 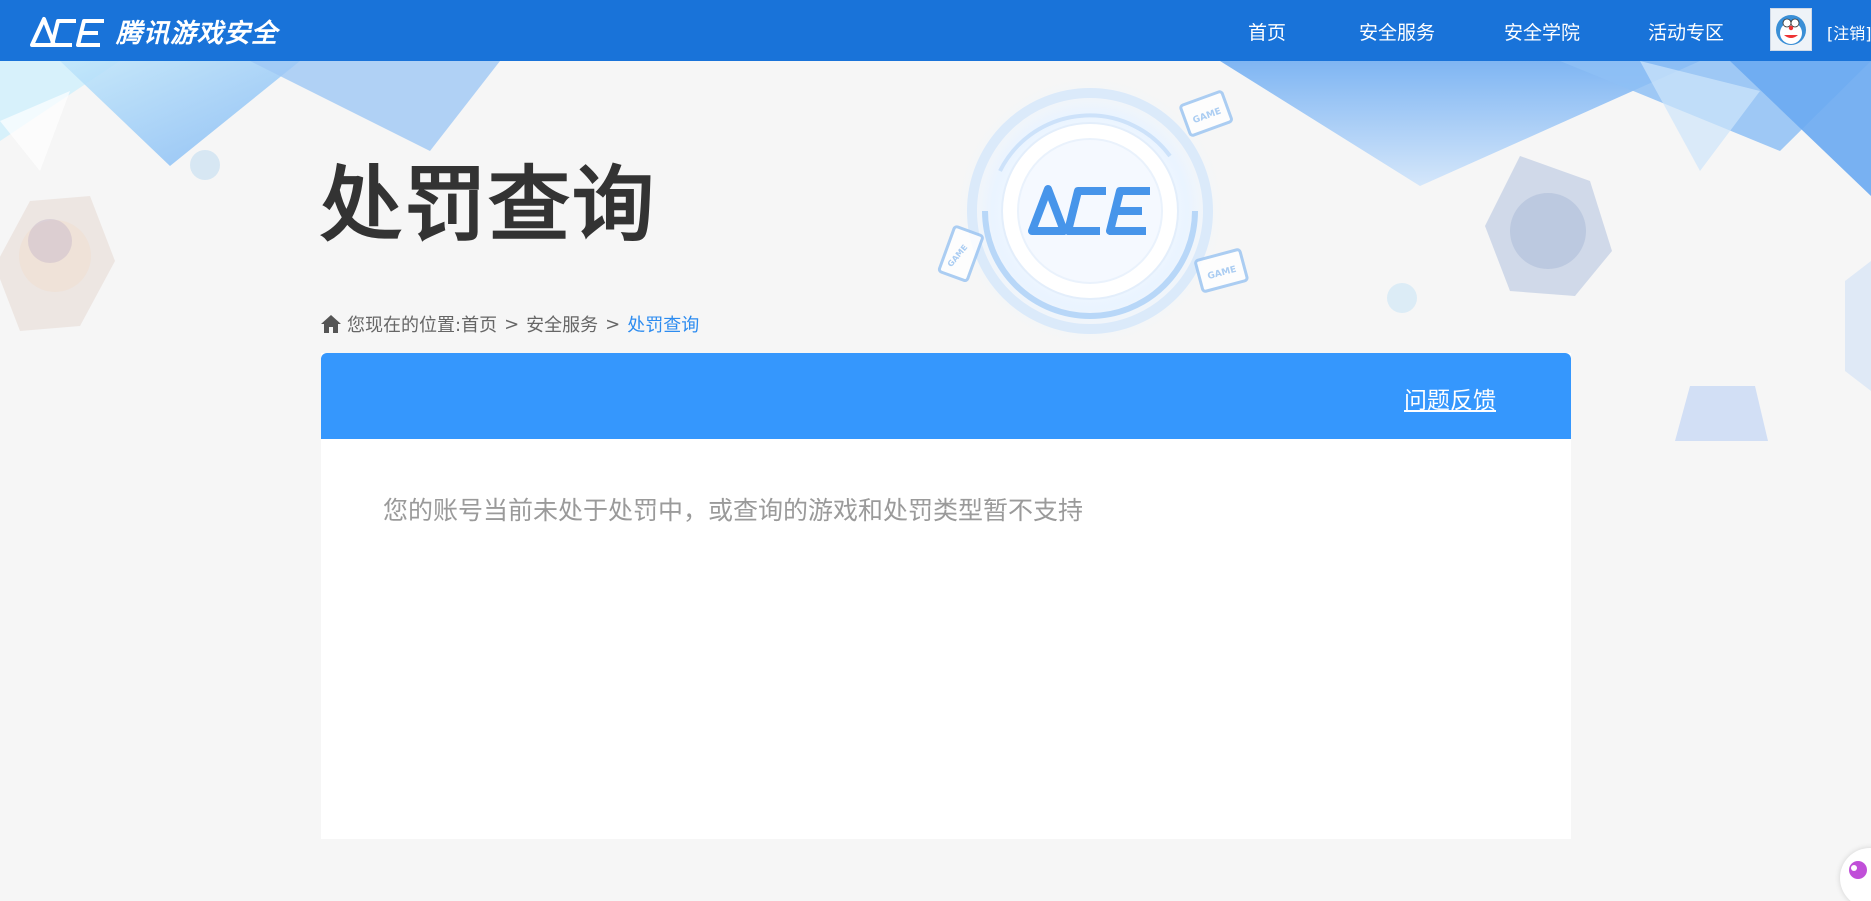 I want to click on breadcrumb: 您现在的位置: 首页 > 安全服务 > 处罚查询, so click(x=509, y=324).